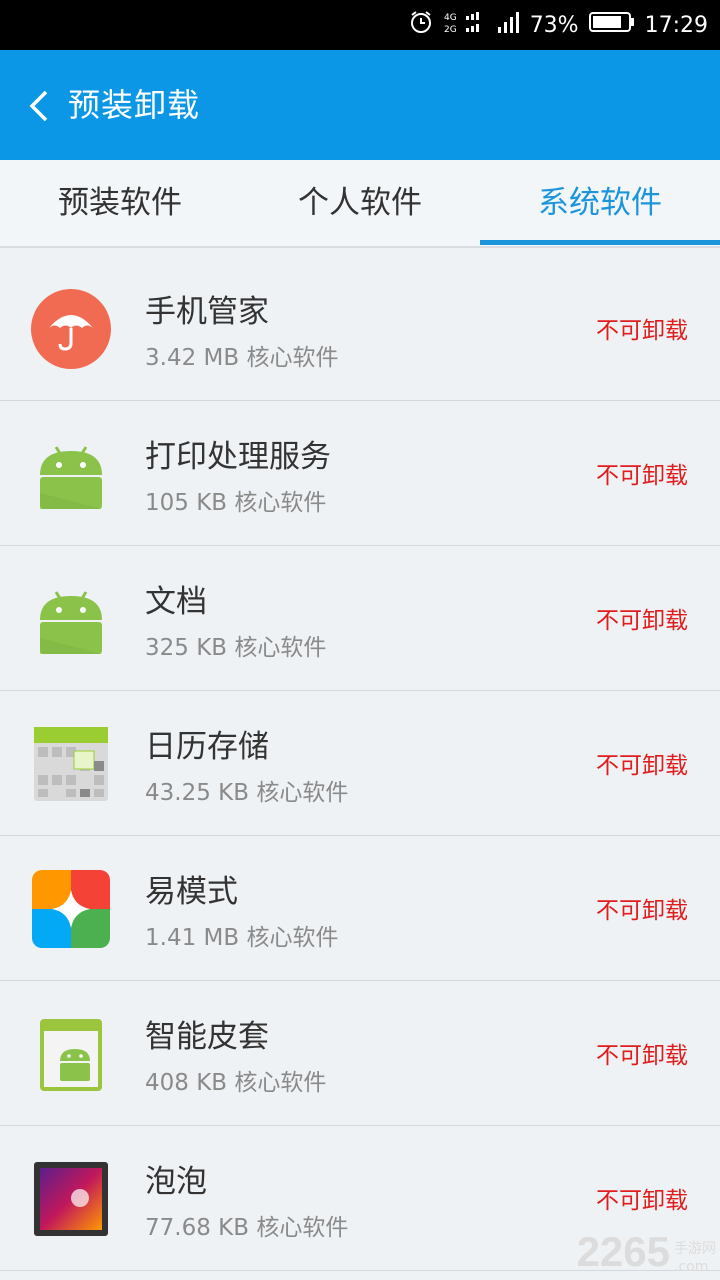 This screenshot has width=720, height=1280. What do you see at coordinates (71, 329) in the screenshot?
I see `umbrella-icon` at bounding box center [71, 329].